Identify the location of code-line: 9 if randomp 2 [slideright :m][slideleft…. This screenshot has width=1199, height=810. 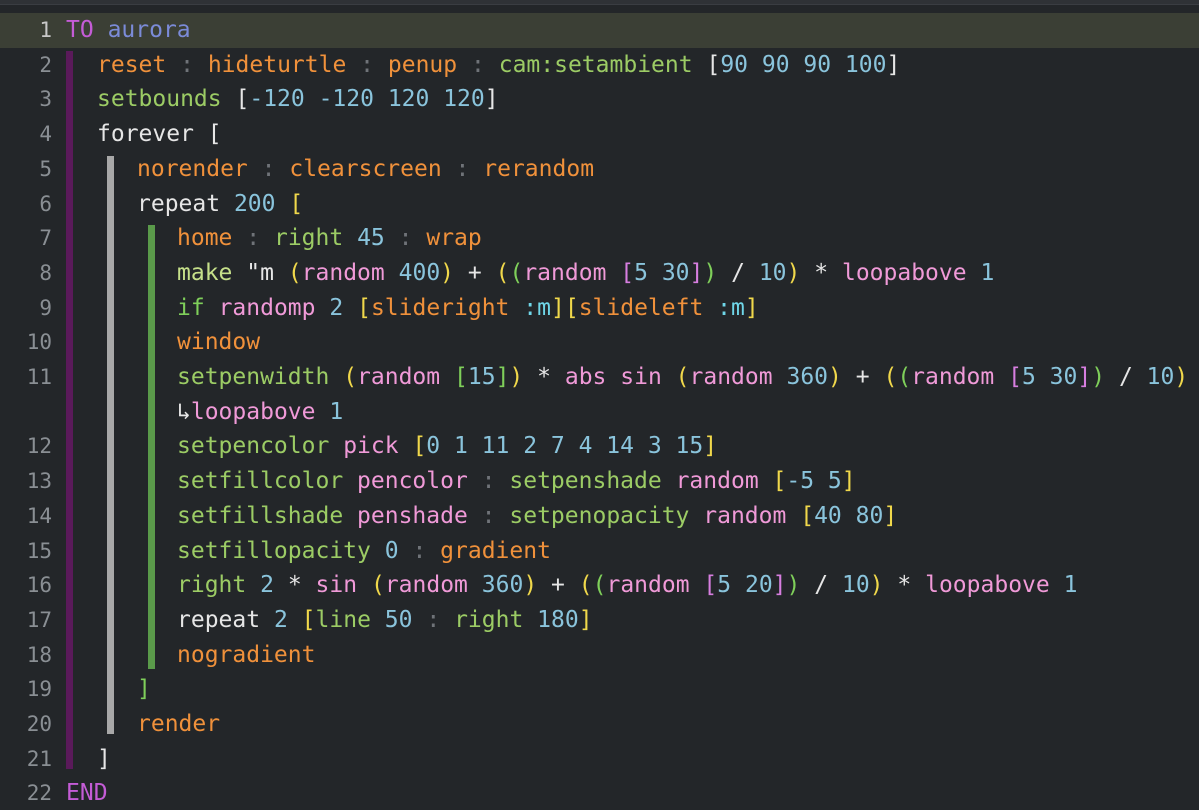
(599, 308).